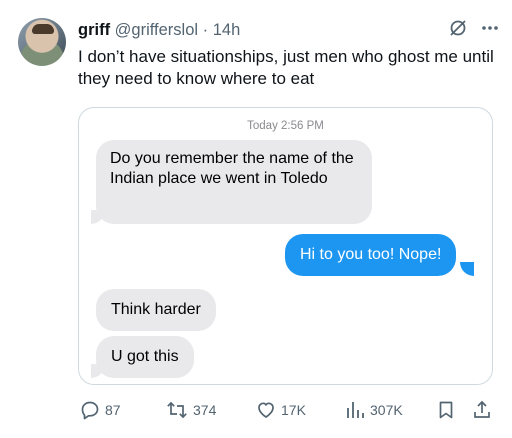  I want to click on reply-icon, so click(90, 410).